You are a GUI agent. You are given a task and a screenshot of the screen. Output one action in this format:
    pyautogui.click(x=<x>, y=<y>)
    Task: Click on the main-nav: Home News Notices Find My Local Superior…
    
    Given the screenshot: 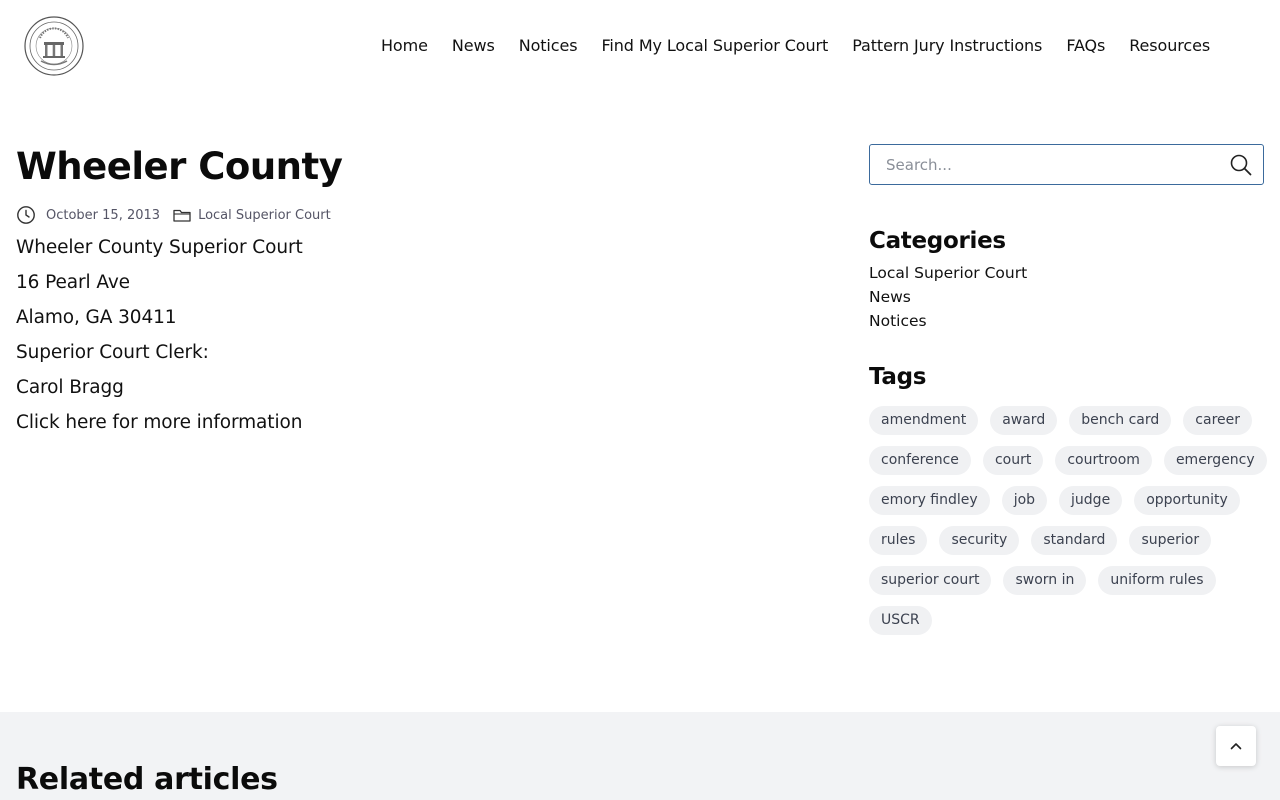 What is the action you would take?
    pyautogui.click(x=795, y=46)
    